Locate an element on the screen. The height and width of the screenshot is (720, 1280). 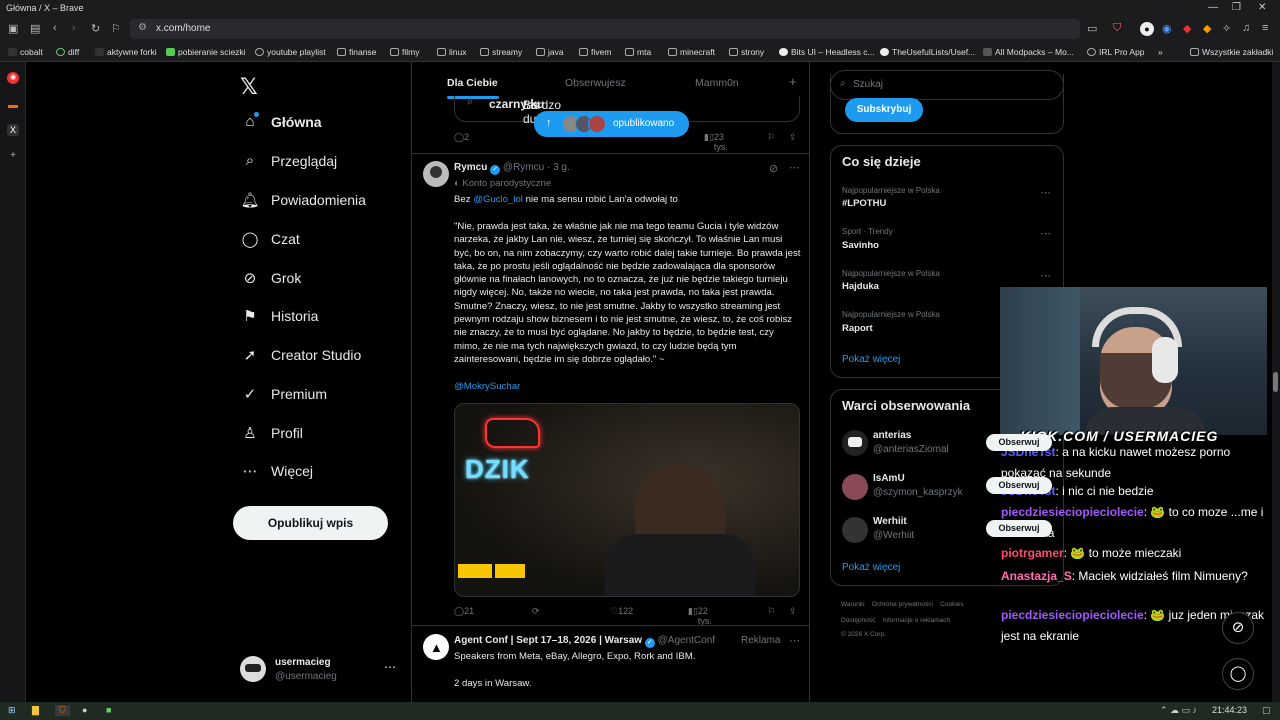
reload-icon: ↻ is located at coordinates (95, 28).